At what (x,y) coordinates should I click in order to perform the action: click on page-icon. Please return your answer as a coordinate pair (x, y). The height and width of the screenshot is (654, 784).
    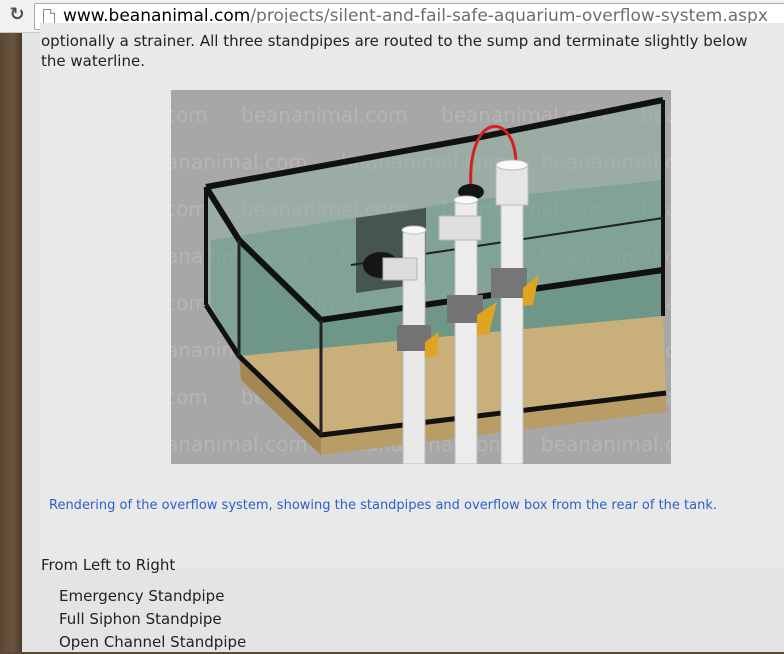
    Looking at the image, I should click on (49, 16).